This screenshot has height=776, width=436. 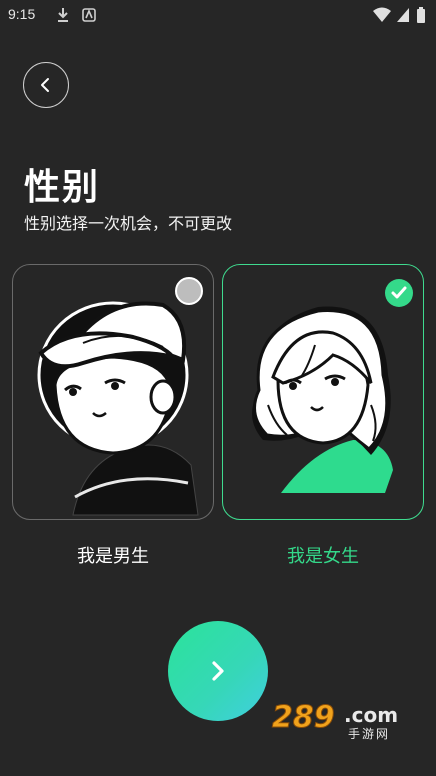 What do you see at coordinates (403, 15) in the screenshot?
I see `signal-icon` at bounding box center [403, 15].